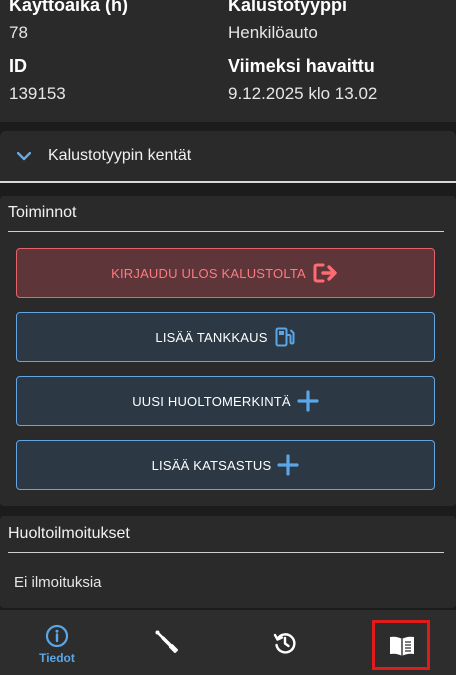 Image resolution: width=456 pixels, height=675 pixels. I want to click on expander-label: Kalustotyypin kentät, so click(120, 155).